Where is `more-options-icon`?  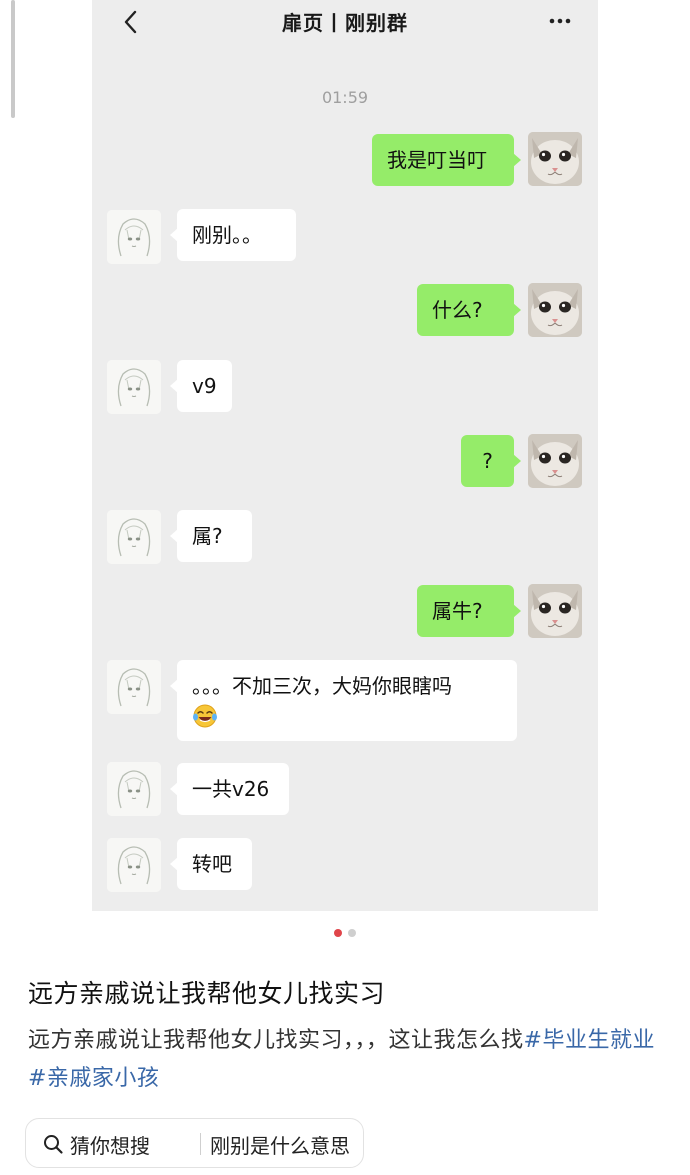 more-options-icon is located at coordinates (560, 21).